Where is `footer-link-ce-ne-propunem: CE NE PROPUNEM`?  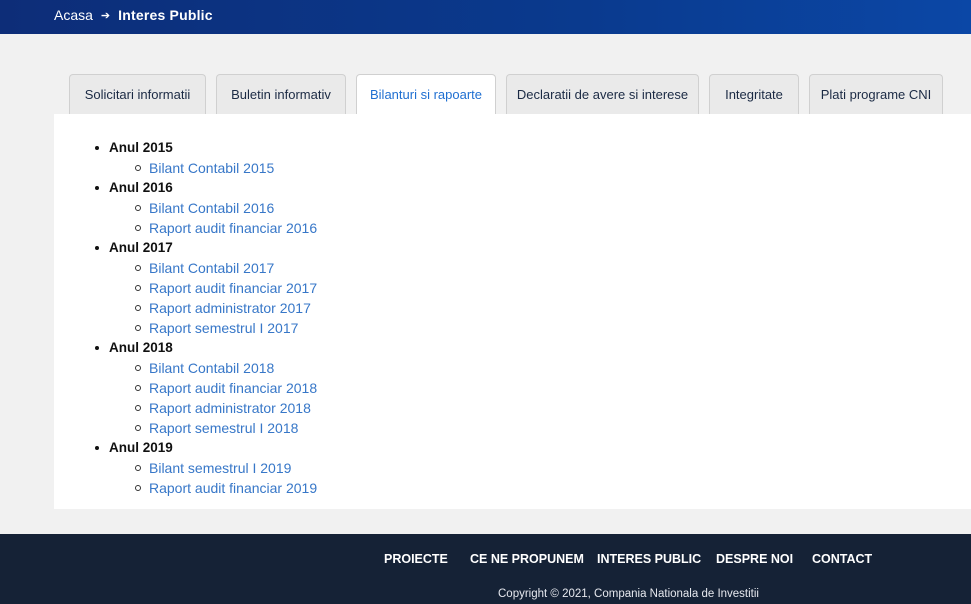 footer-link-ce-ne-propunem: CE NE PROPUNEM is located at coordinates (527, 559).